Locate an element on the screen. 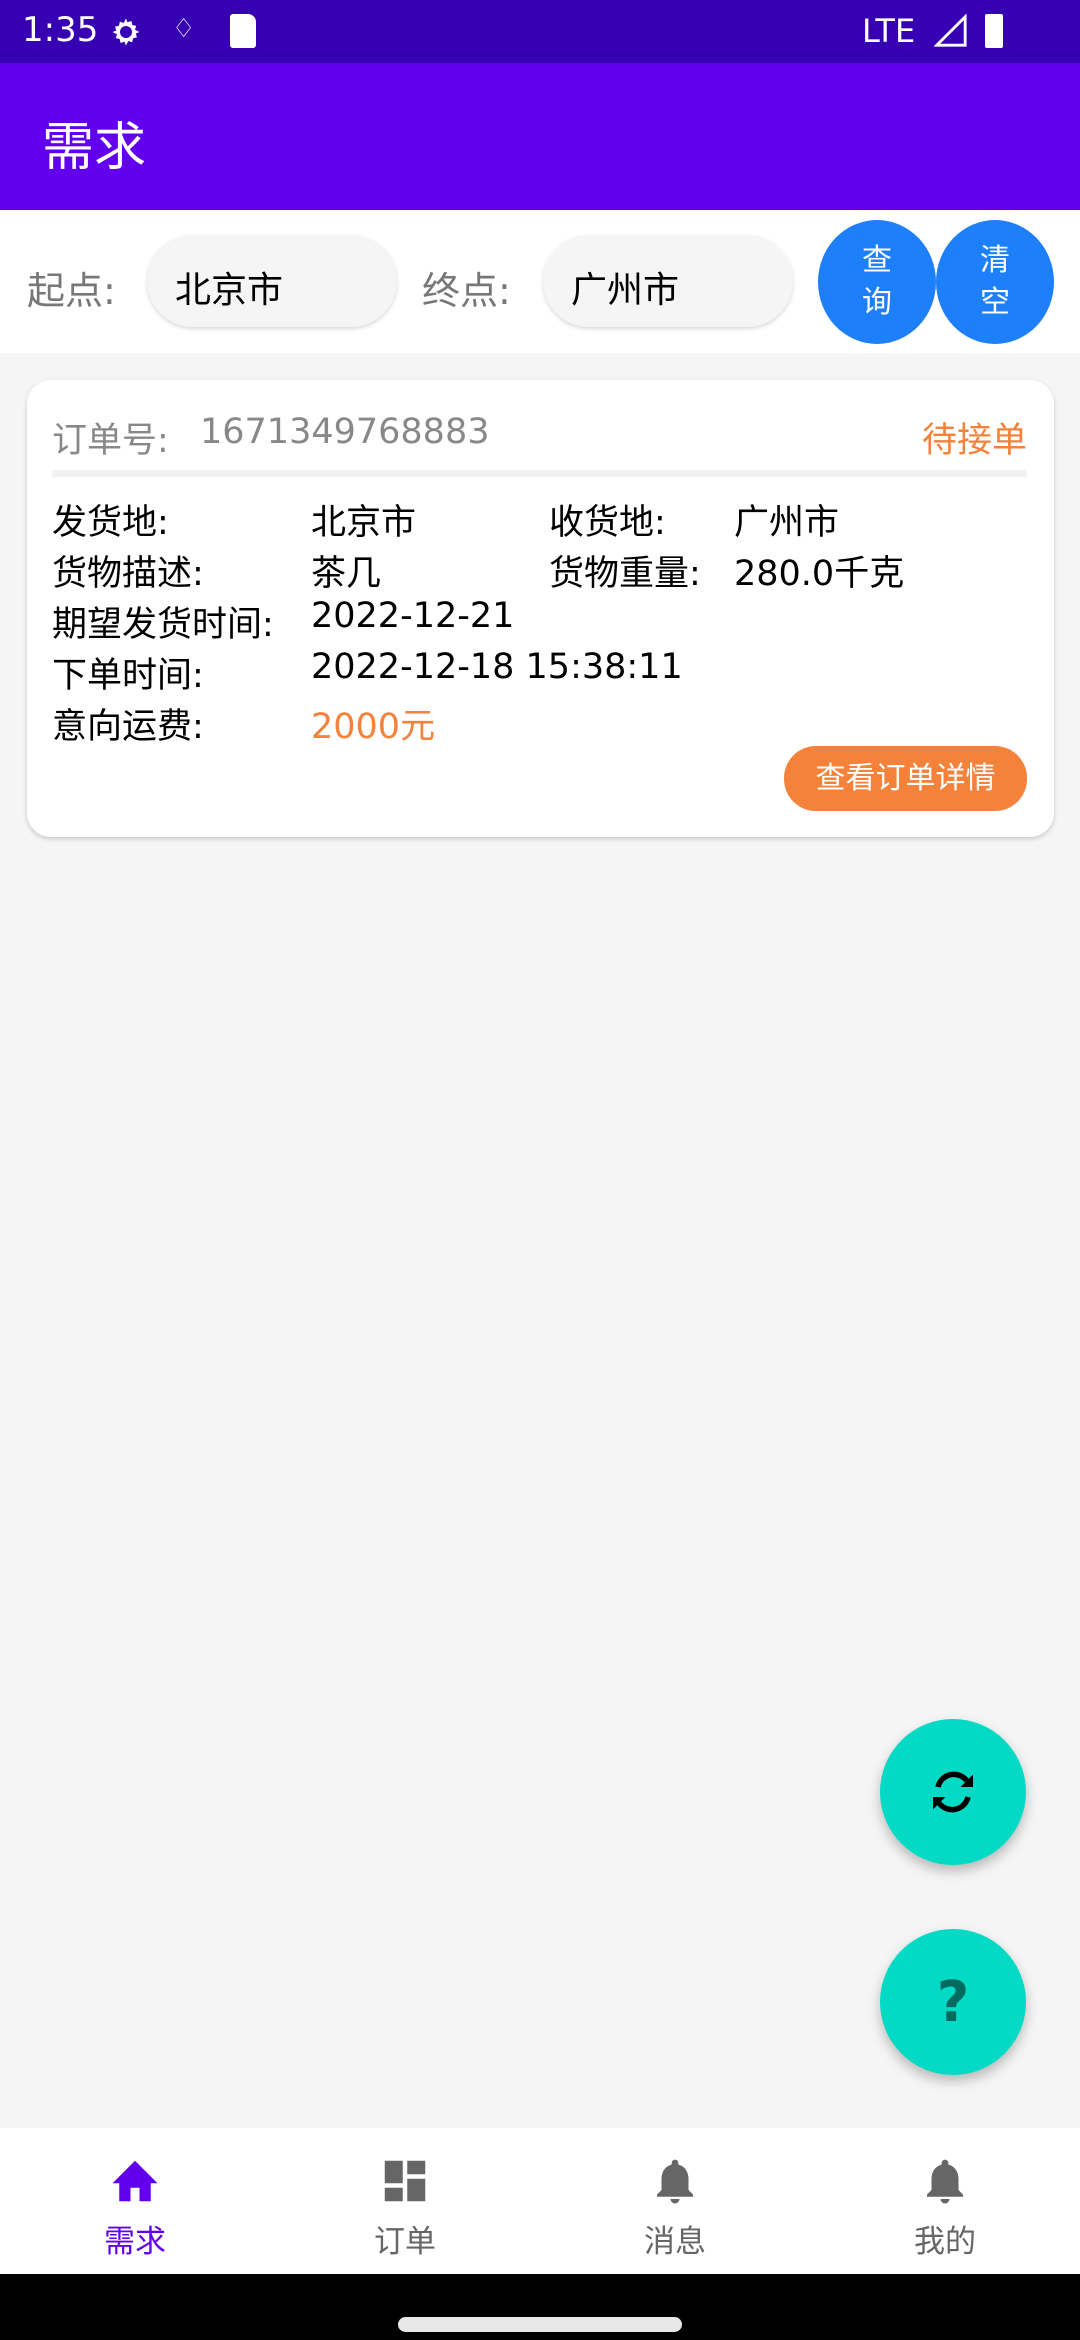  order-number-label: 订单号: is located at coordinates (110, 441).